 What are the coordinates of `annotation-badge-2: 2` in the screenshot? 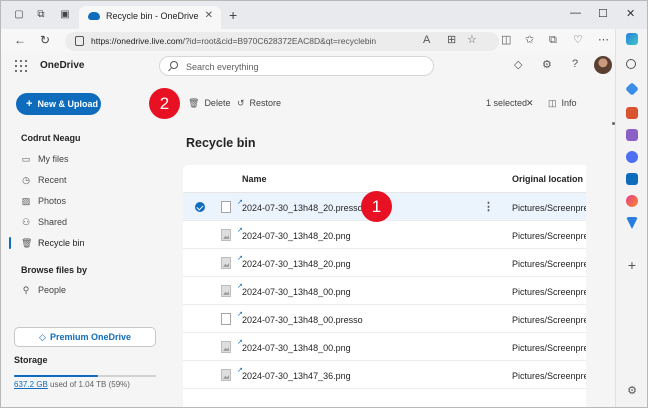 It's located at (164, 103).